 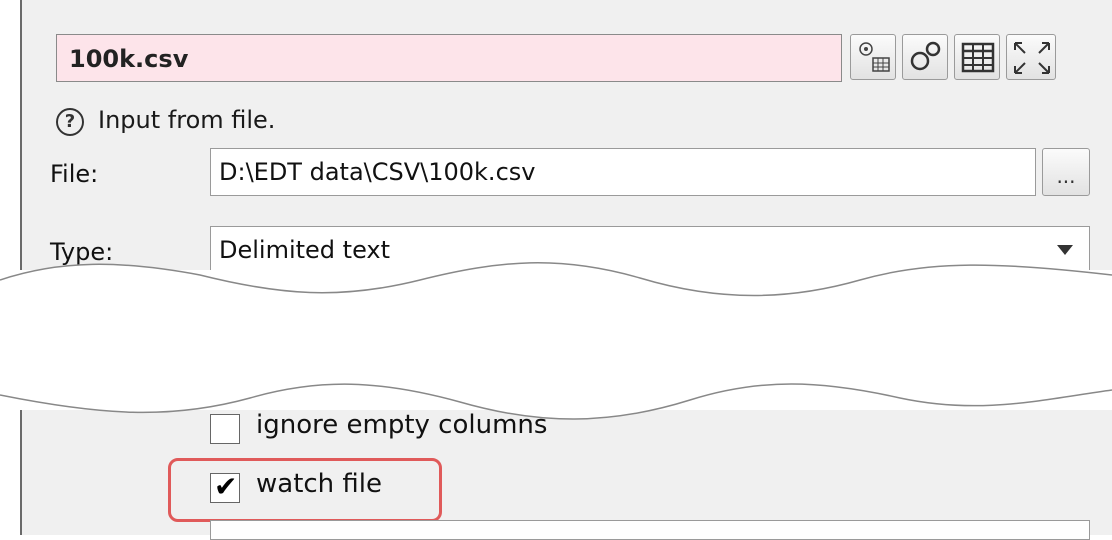 What do you see at coordinates (305, 490) in the screenshot?
I see `highlight-box` at bounding box center [305, 490].